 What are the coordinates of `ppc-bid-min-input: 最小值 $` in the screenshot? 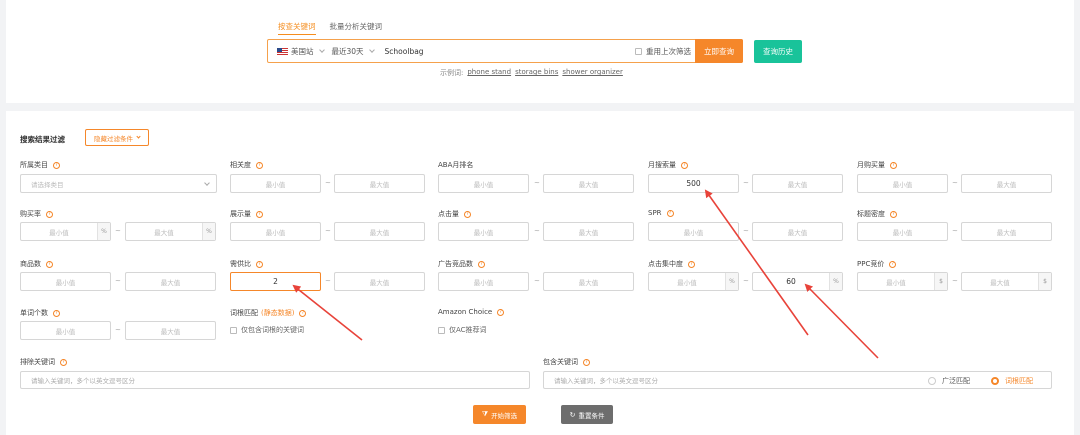 It's located at (902, 281).